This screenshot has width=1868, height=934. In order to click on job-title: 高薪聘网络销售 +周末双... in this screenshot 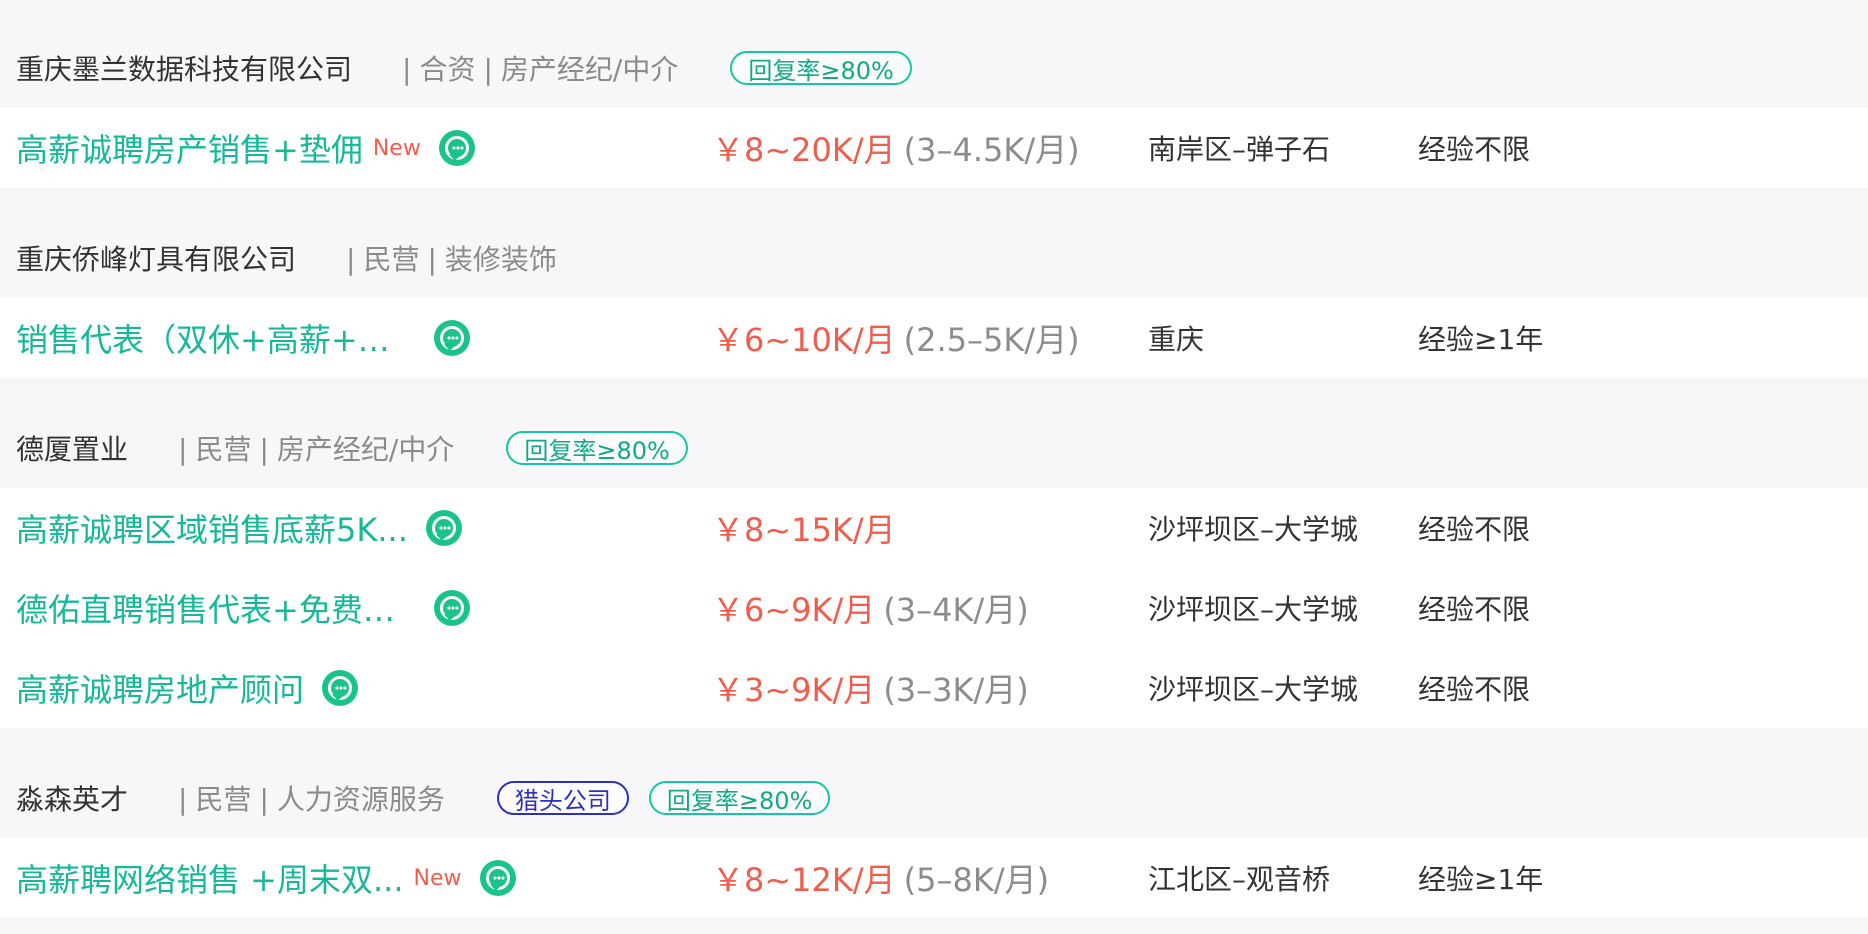, I will do `click(210, 878)`.